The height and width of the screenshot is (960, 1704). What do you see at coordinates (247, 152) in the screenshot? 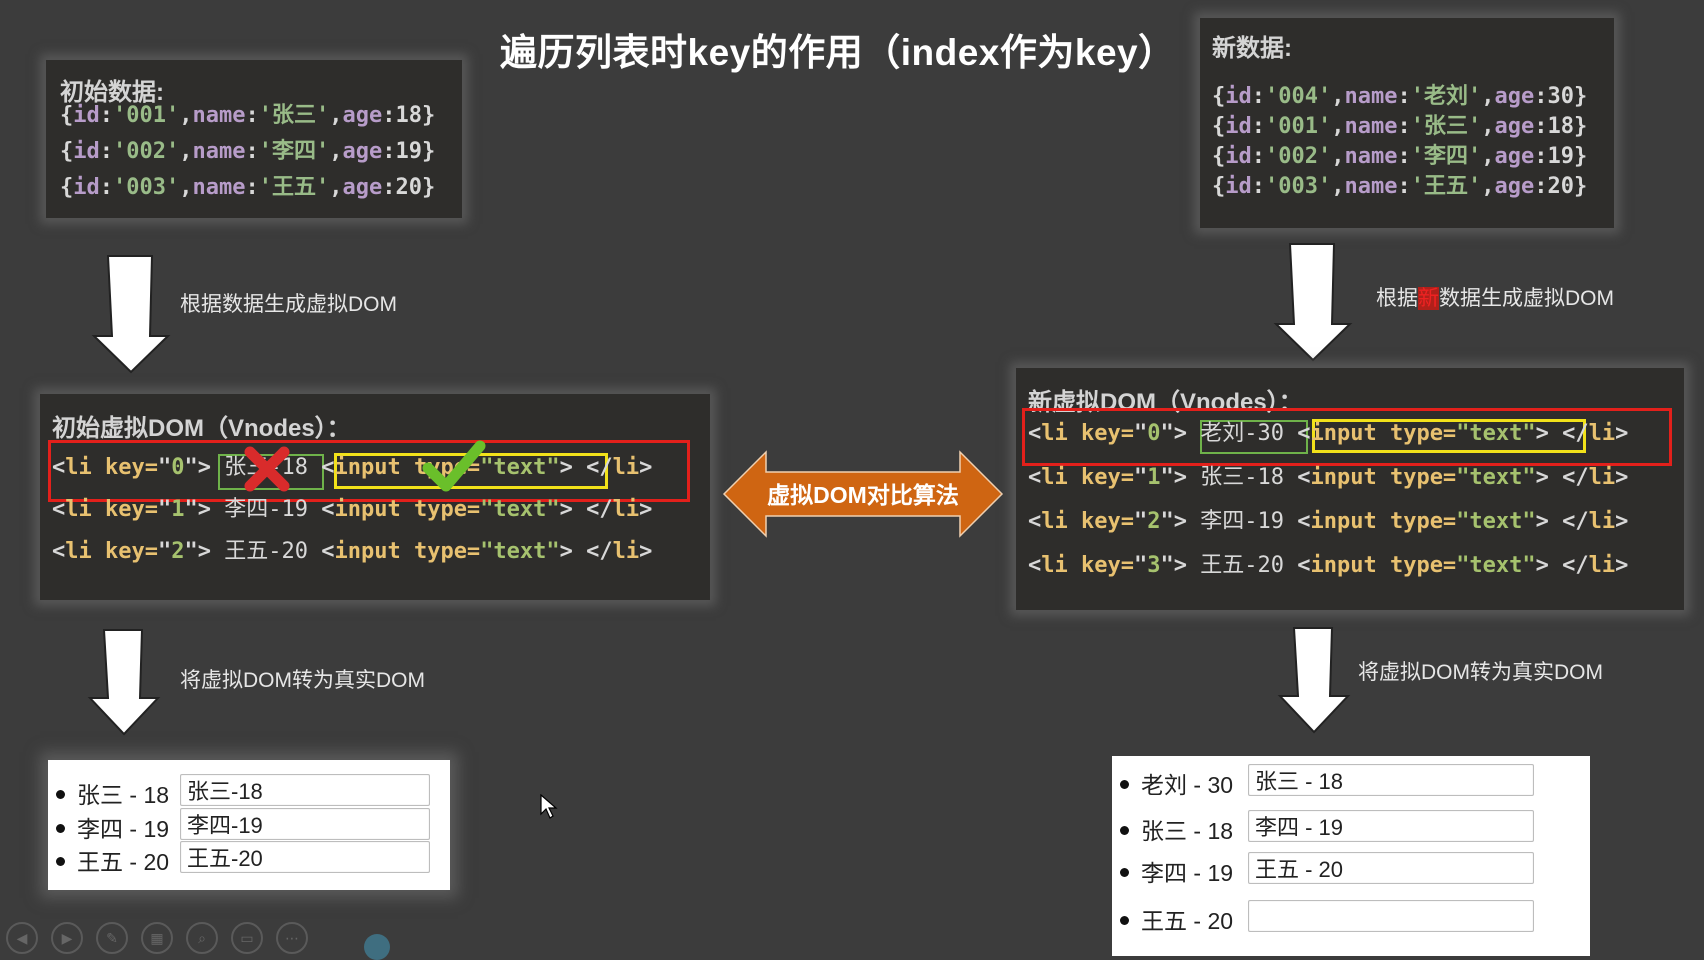
I see `data-row: {id:'002',name:'李四',age:19}` at bounding box center [247, 152].